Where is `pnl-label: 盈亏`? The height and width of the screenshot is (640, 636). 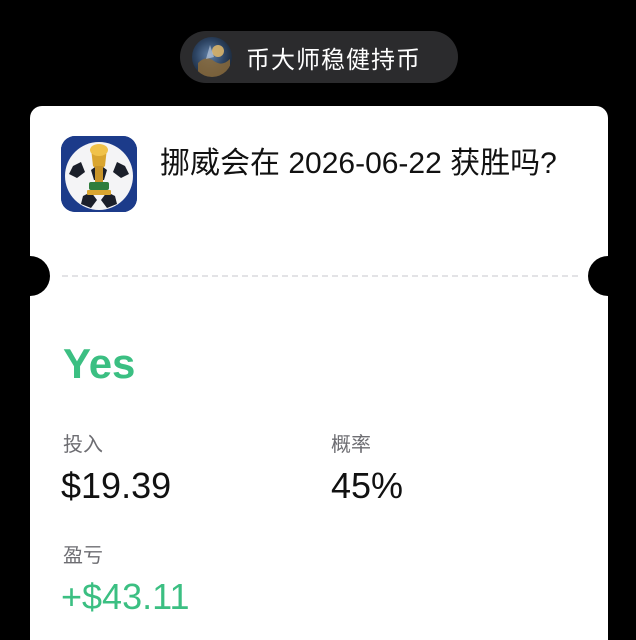 pnl-label: 盈亏 is located at coordinates (83, 556).